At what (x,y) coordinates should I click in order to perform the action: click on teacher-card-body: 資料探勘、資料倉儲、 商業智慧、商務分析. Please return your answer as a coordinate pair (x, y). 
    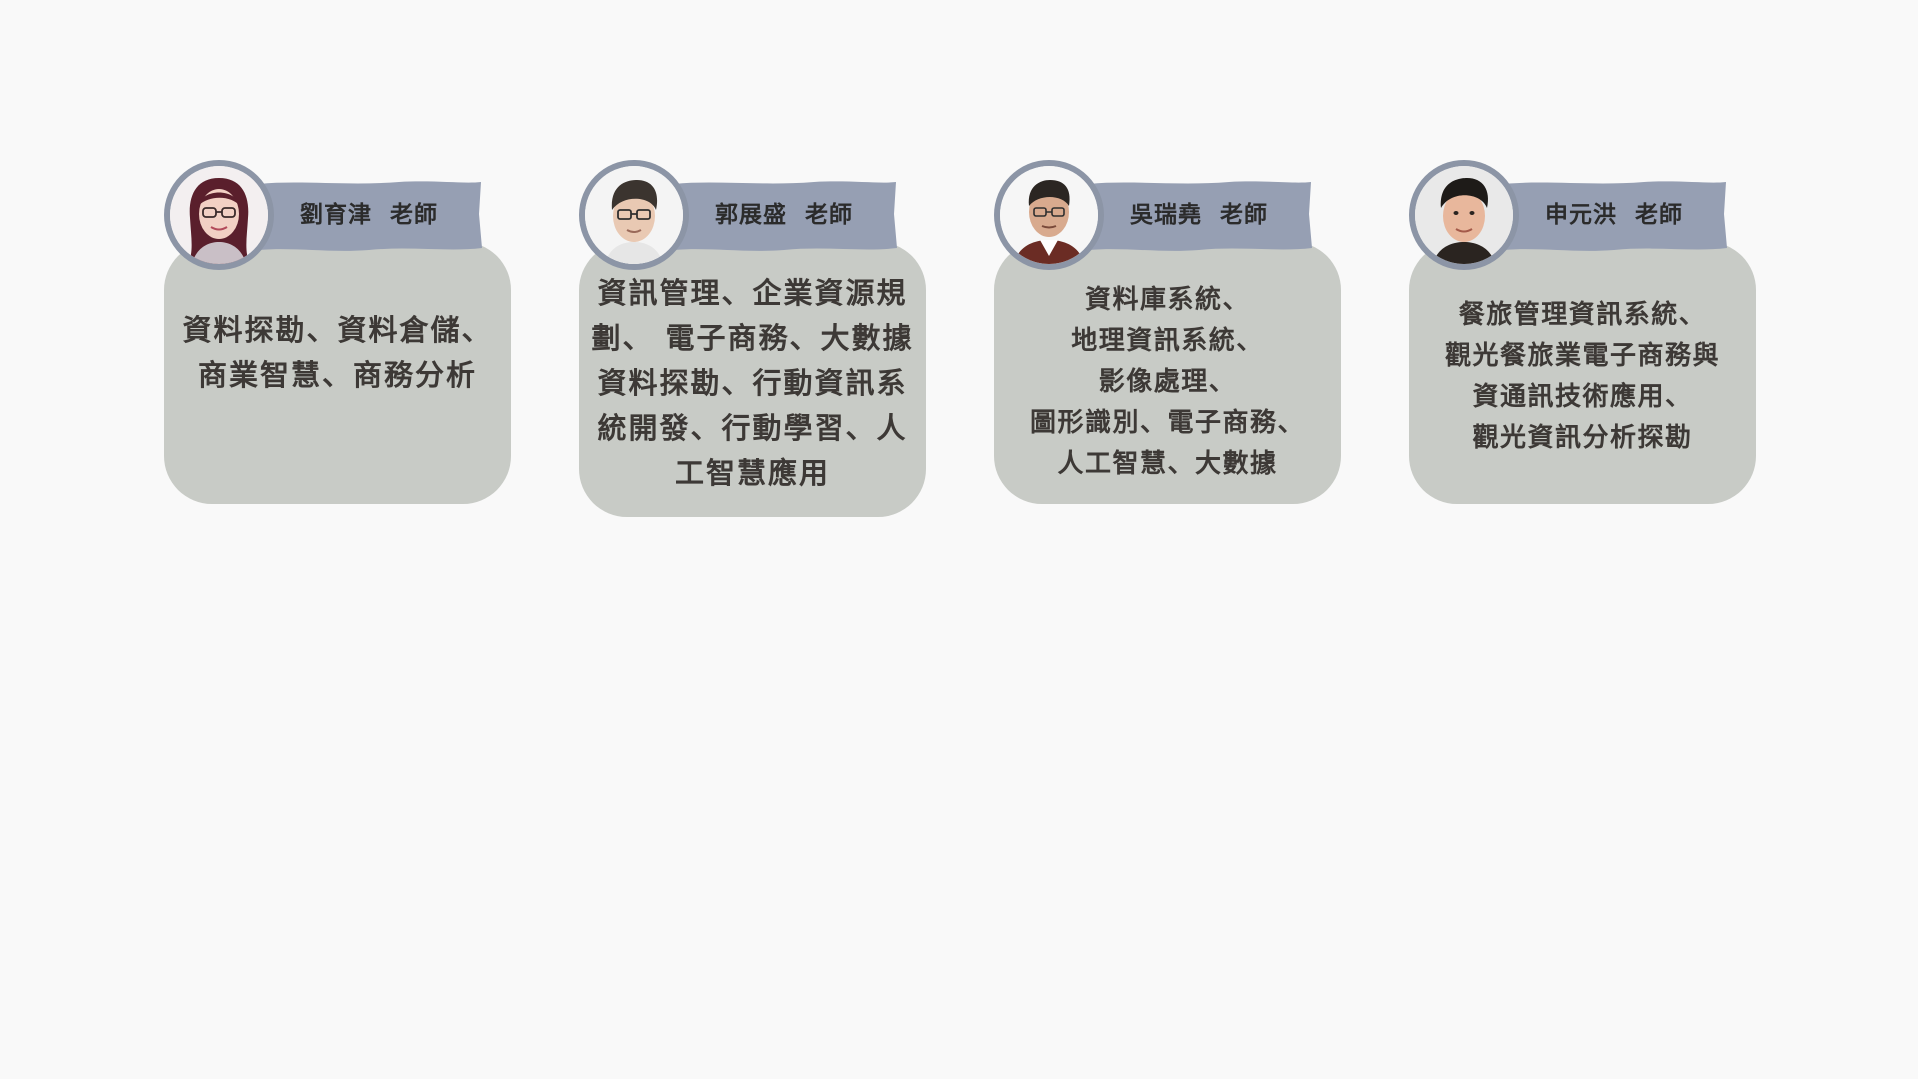
    Looking at the image, I should click on (337, 373).